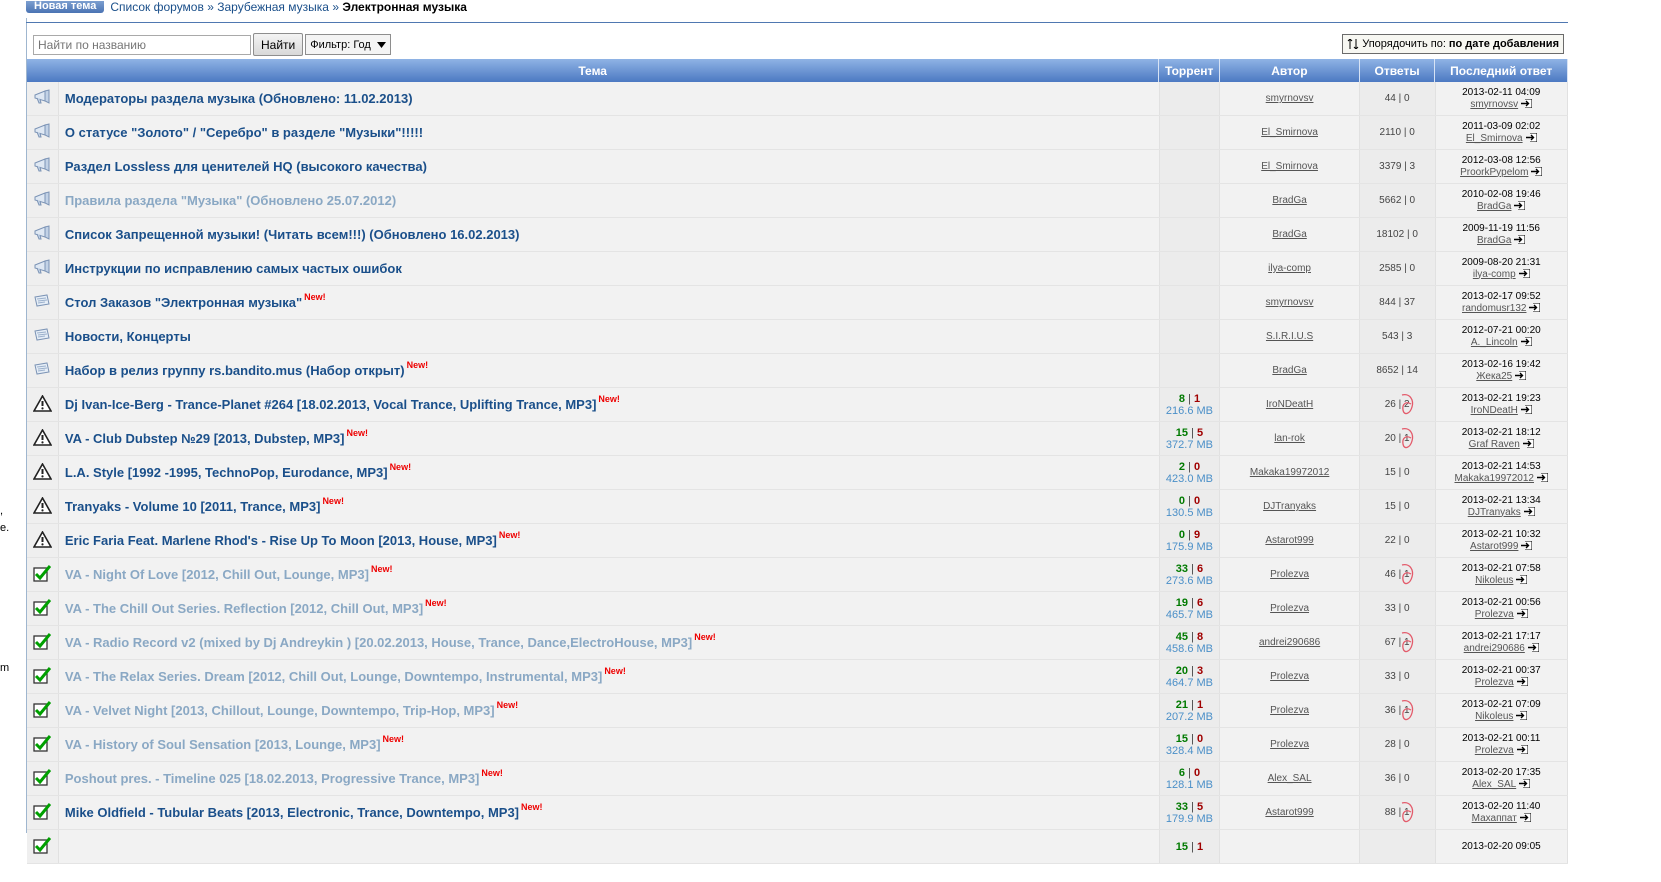 Image resolution: width=1661 pixels, height=882 pixels. I want to click on author-link: ilya-comp, so click(1289, 268).